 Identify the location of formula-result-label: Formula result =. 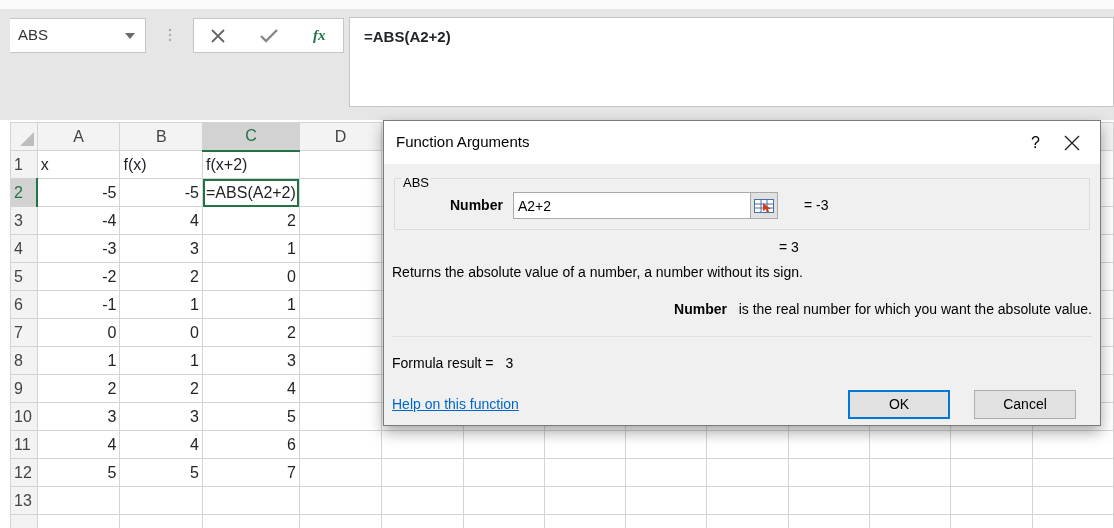
(443, 363).